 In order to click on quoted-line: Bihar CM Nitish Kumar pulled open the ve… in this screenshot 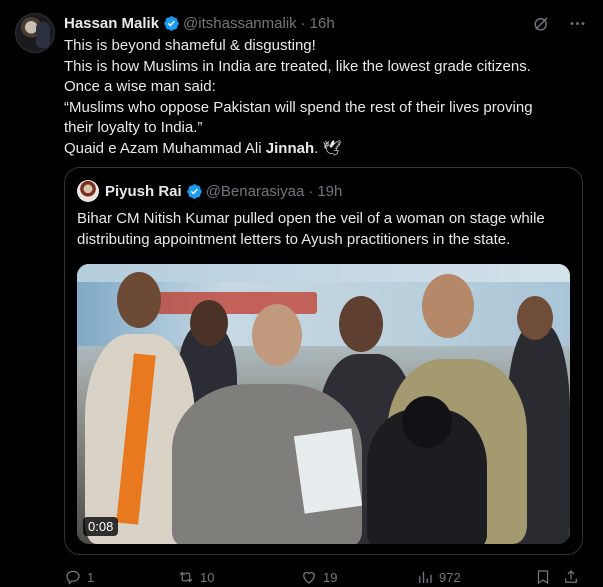, I will do `click(311, 218)`.